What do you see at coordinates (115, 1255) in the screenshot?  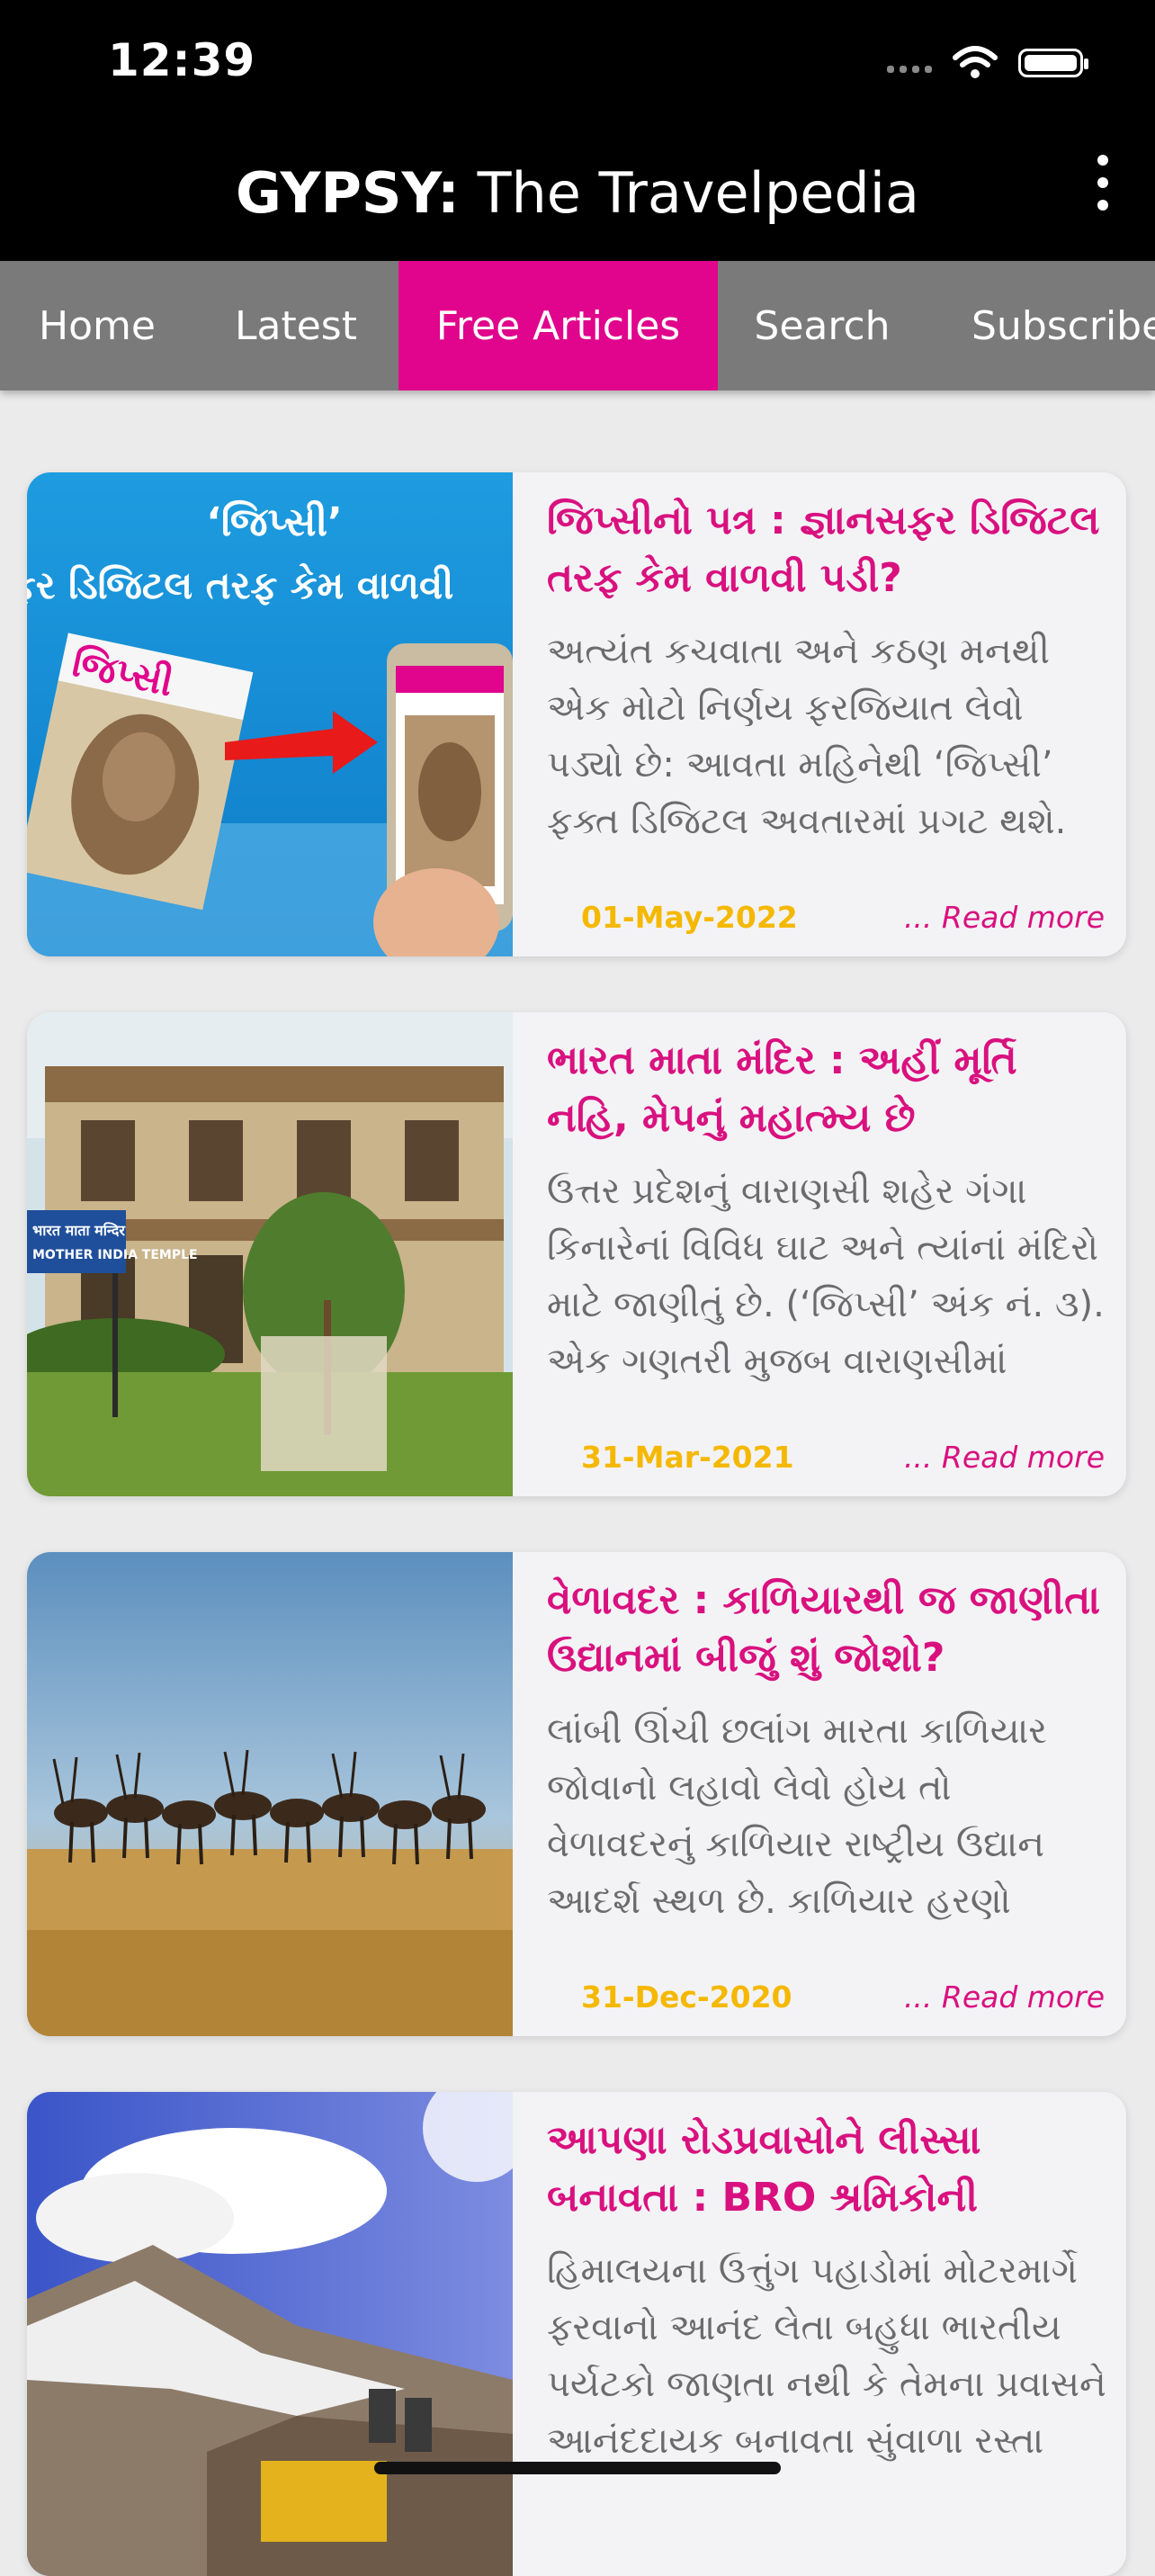 I see `svg-text: MOTHER INDIA TEMPLE` at bounding box center [115, 1255].